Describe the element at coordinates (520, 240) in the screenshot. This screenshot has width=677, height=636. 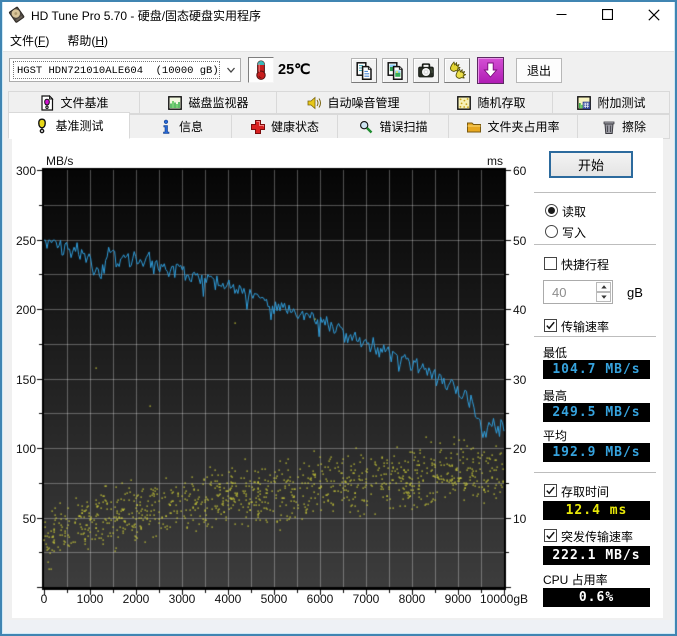
I see `right-axis-tick-label: 50` at that location.